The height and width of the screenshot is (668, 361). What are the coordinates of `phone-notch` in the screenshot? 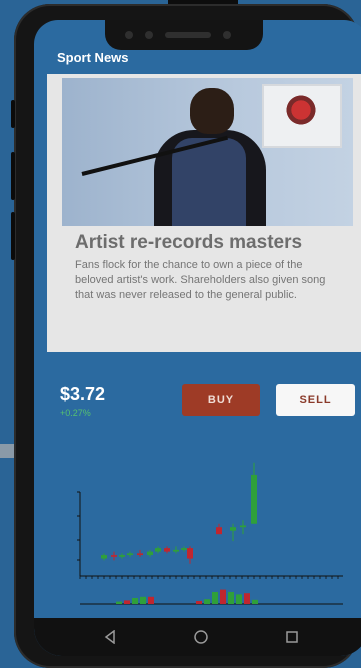 It's located at (184, 35).